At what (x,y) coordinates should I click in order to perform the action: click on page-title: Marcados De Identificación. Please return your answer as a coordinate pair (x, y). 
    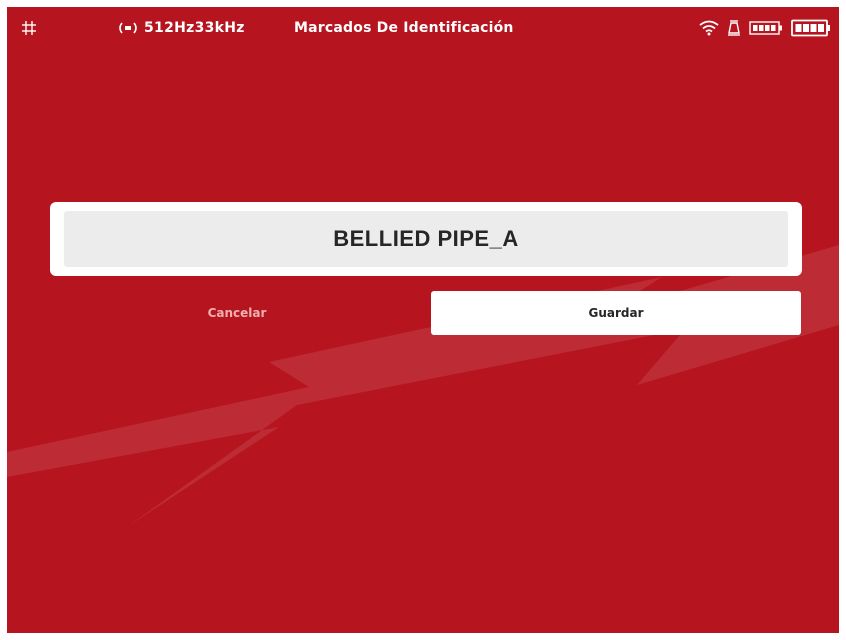
    Looking at the image, I should click on (404, 28).